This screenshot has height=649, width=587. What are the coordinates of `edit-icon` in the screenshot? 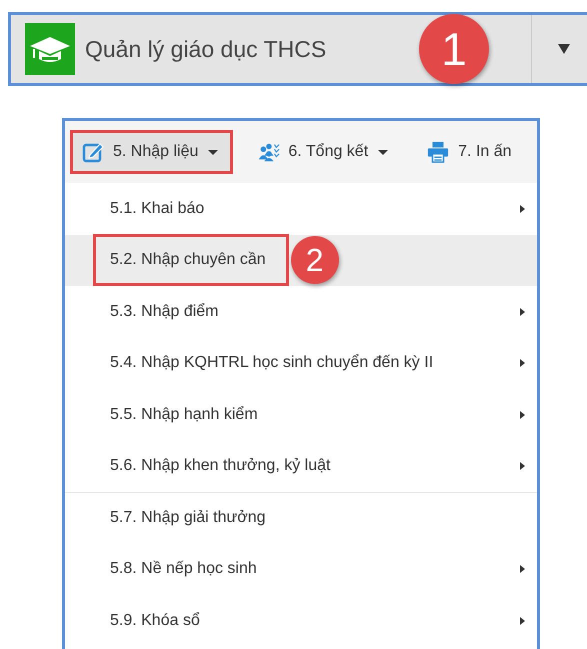 It's located at (93, 152).